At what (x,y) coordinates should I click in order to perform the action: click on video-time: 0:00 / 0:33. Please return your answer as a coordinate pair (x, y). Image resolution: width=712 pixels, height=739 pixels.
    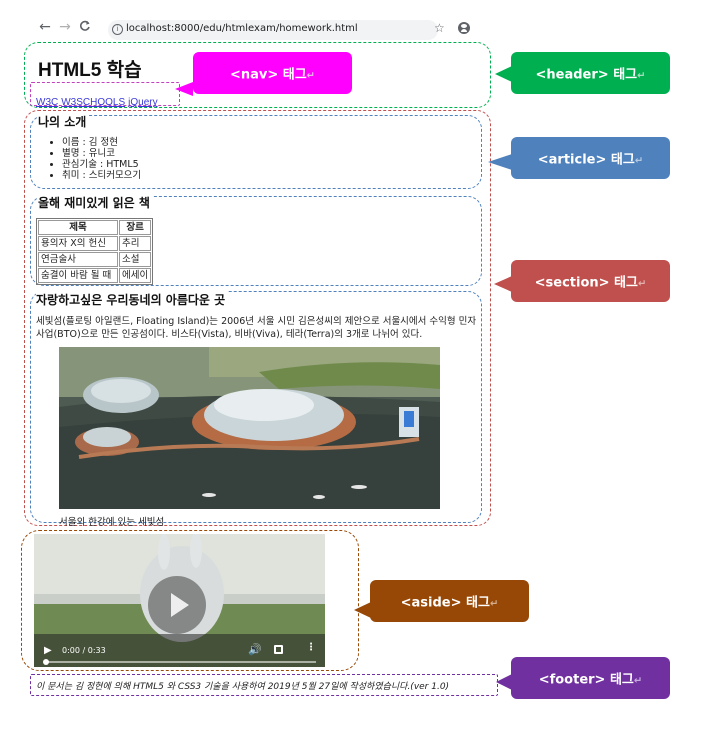
    Looking at the image, I should click on (84, 650).